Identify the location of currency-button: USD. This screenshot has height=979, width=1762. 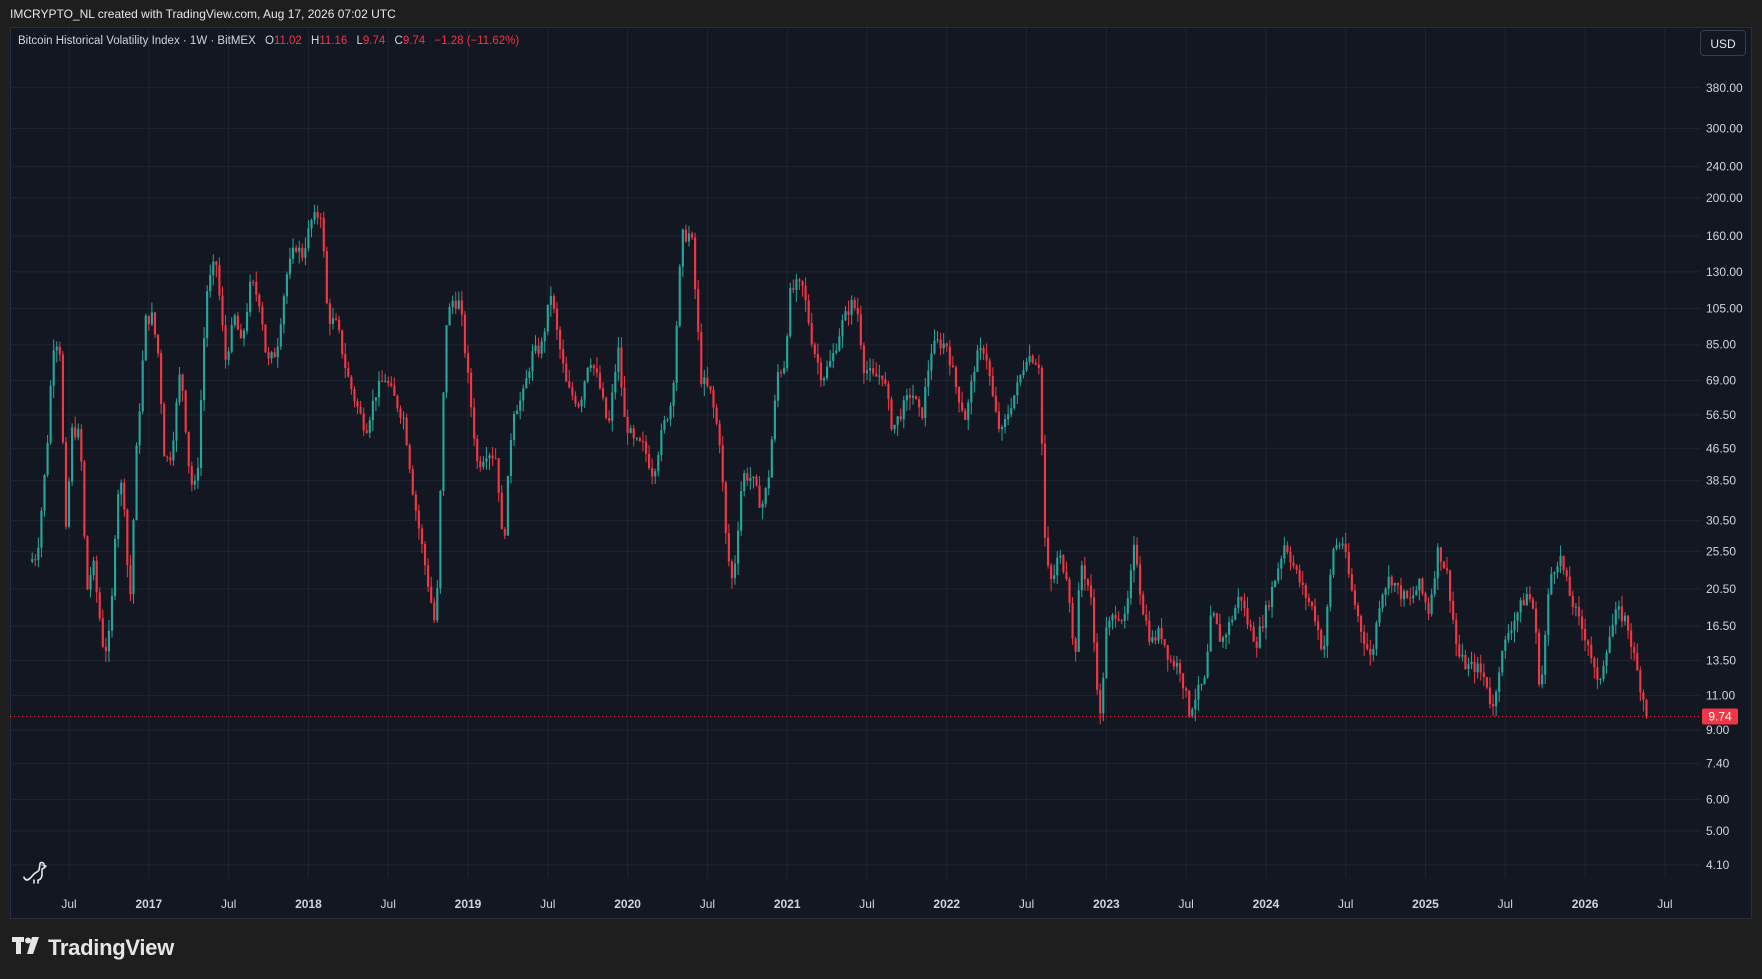
(1723, 43).